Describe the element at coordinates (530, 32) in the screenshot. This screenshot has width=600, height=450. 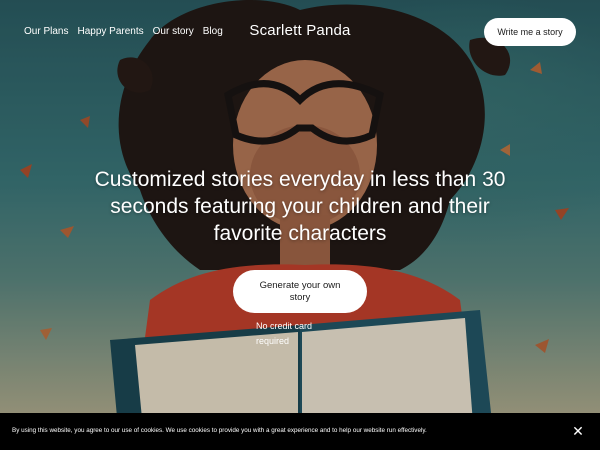
I see `write-story-button: Write me a story` at that location.